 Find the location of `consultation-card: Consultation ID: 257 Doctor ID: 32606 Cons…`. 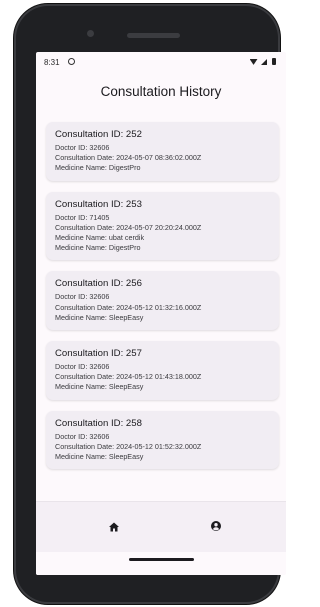

consultation-card: Consultation ID: 257 Doctor ID: 32606 Cons… is located at coordinates (162, 370).